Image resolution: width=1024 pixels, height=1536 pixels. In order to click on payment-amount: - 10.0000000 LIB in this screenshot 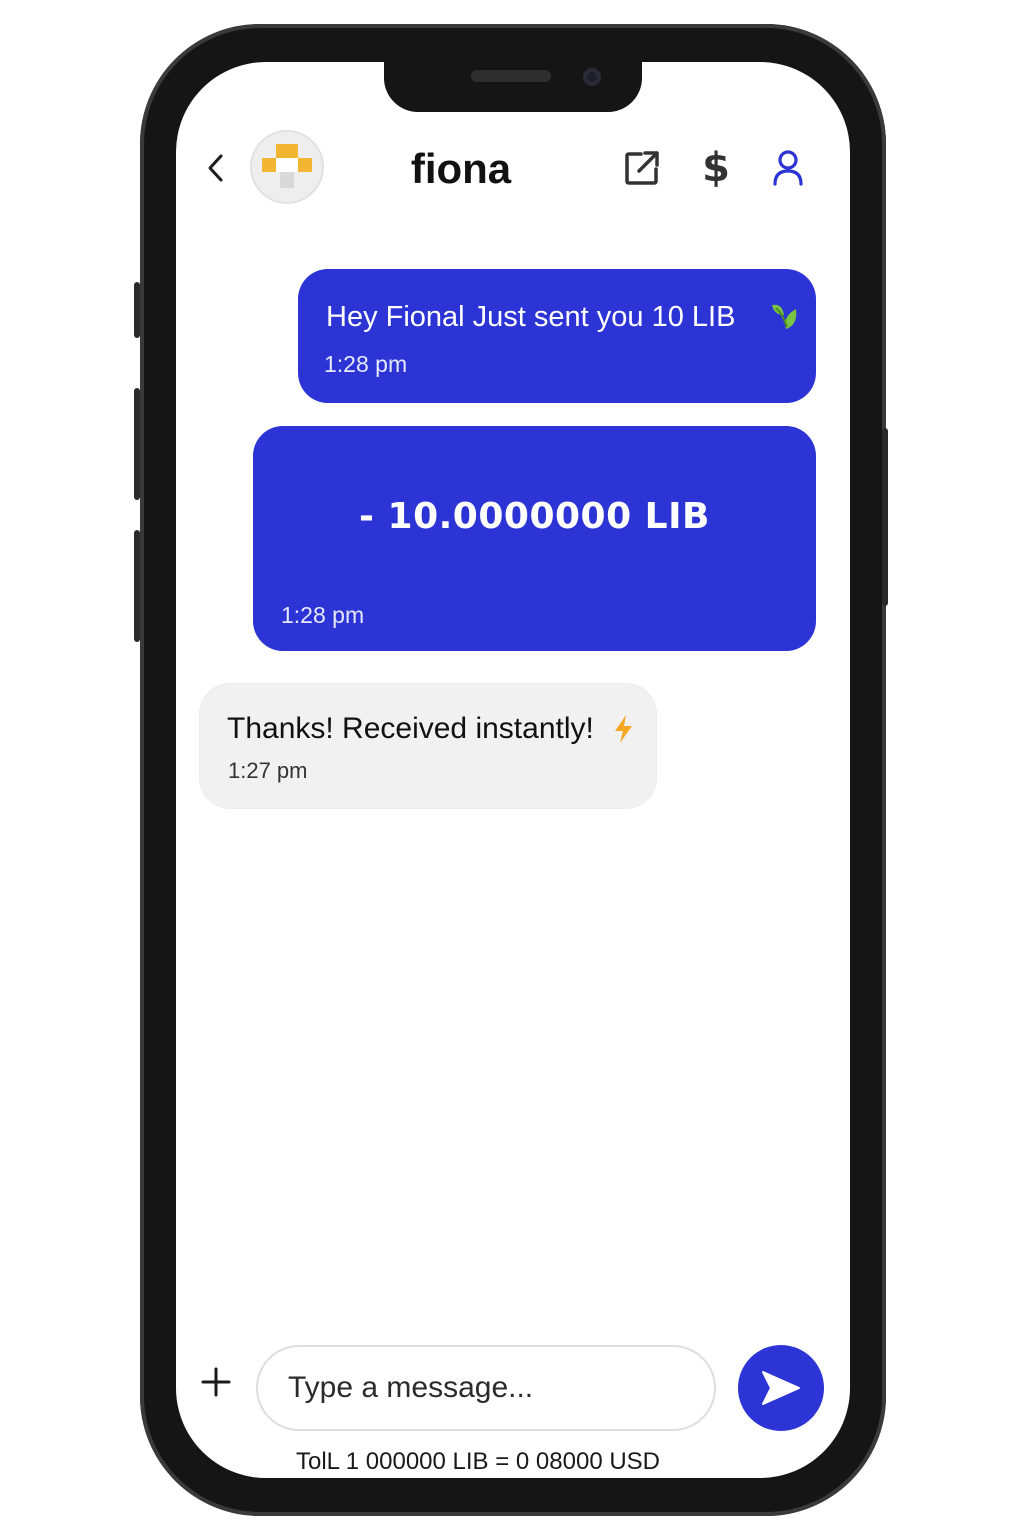, I will do `click(534, 516)`.